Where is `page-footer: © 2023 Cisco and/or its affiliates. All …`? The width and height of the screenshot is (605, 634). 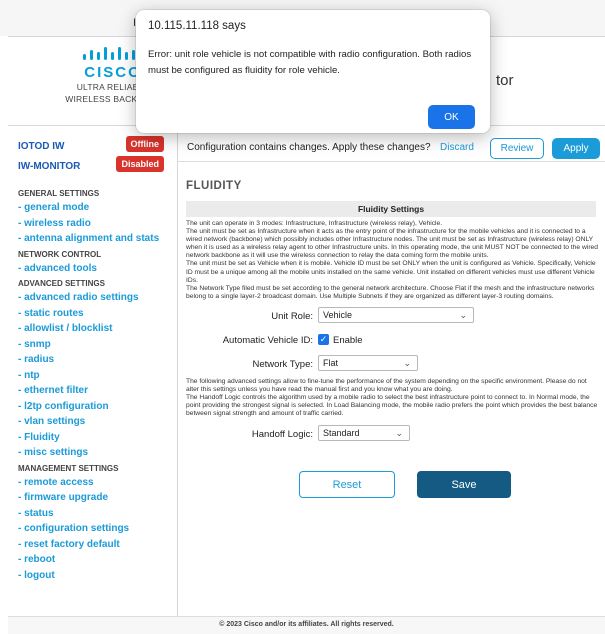
page-footer: © 2023 Cisco and/or its affiliates. All … is located at coordinates (306, 625).